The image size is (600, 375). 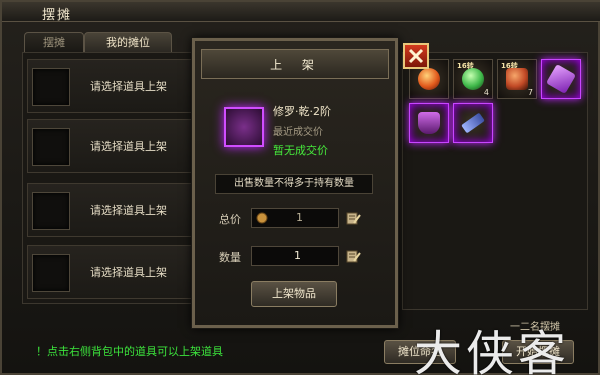 I want to click on bag-item-ore: 16转 7, so click(x=517, y=79).